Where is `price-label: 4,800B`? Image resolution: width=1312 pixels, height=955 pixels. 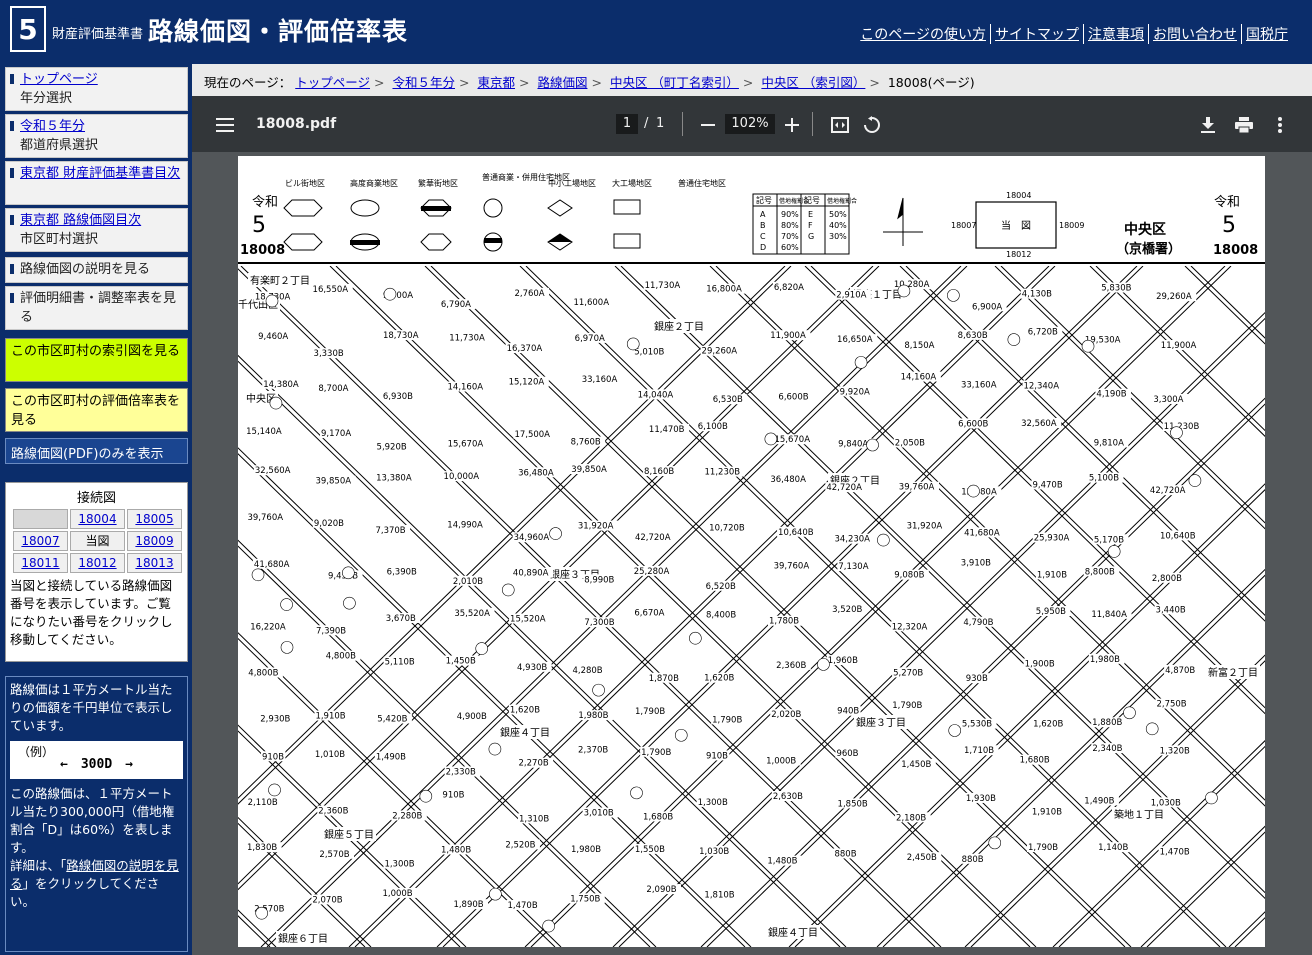 price-label: 4,800B is located at coordinates (341, 657).